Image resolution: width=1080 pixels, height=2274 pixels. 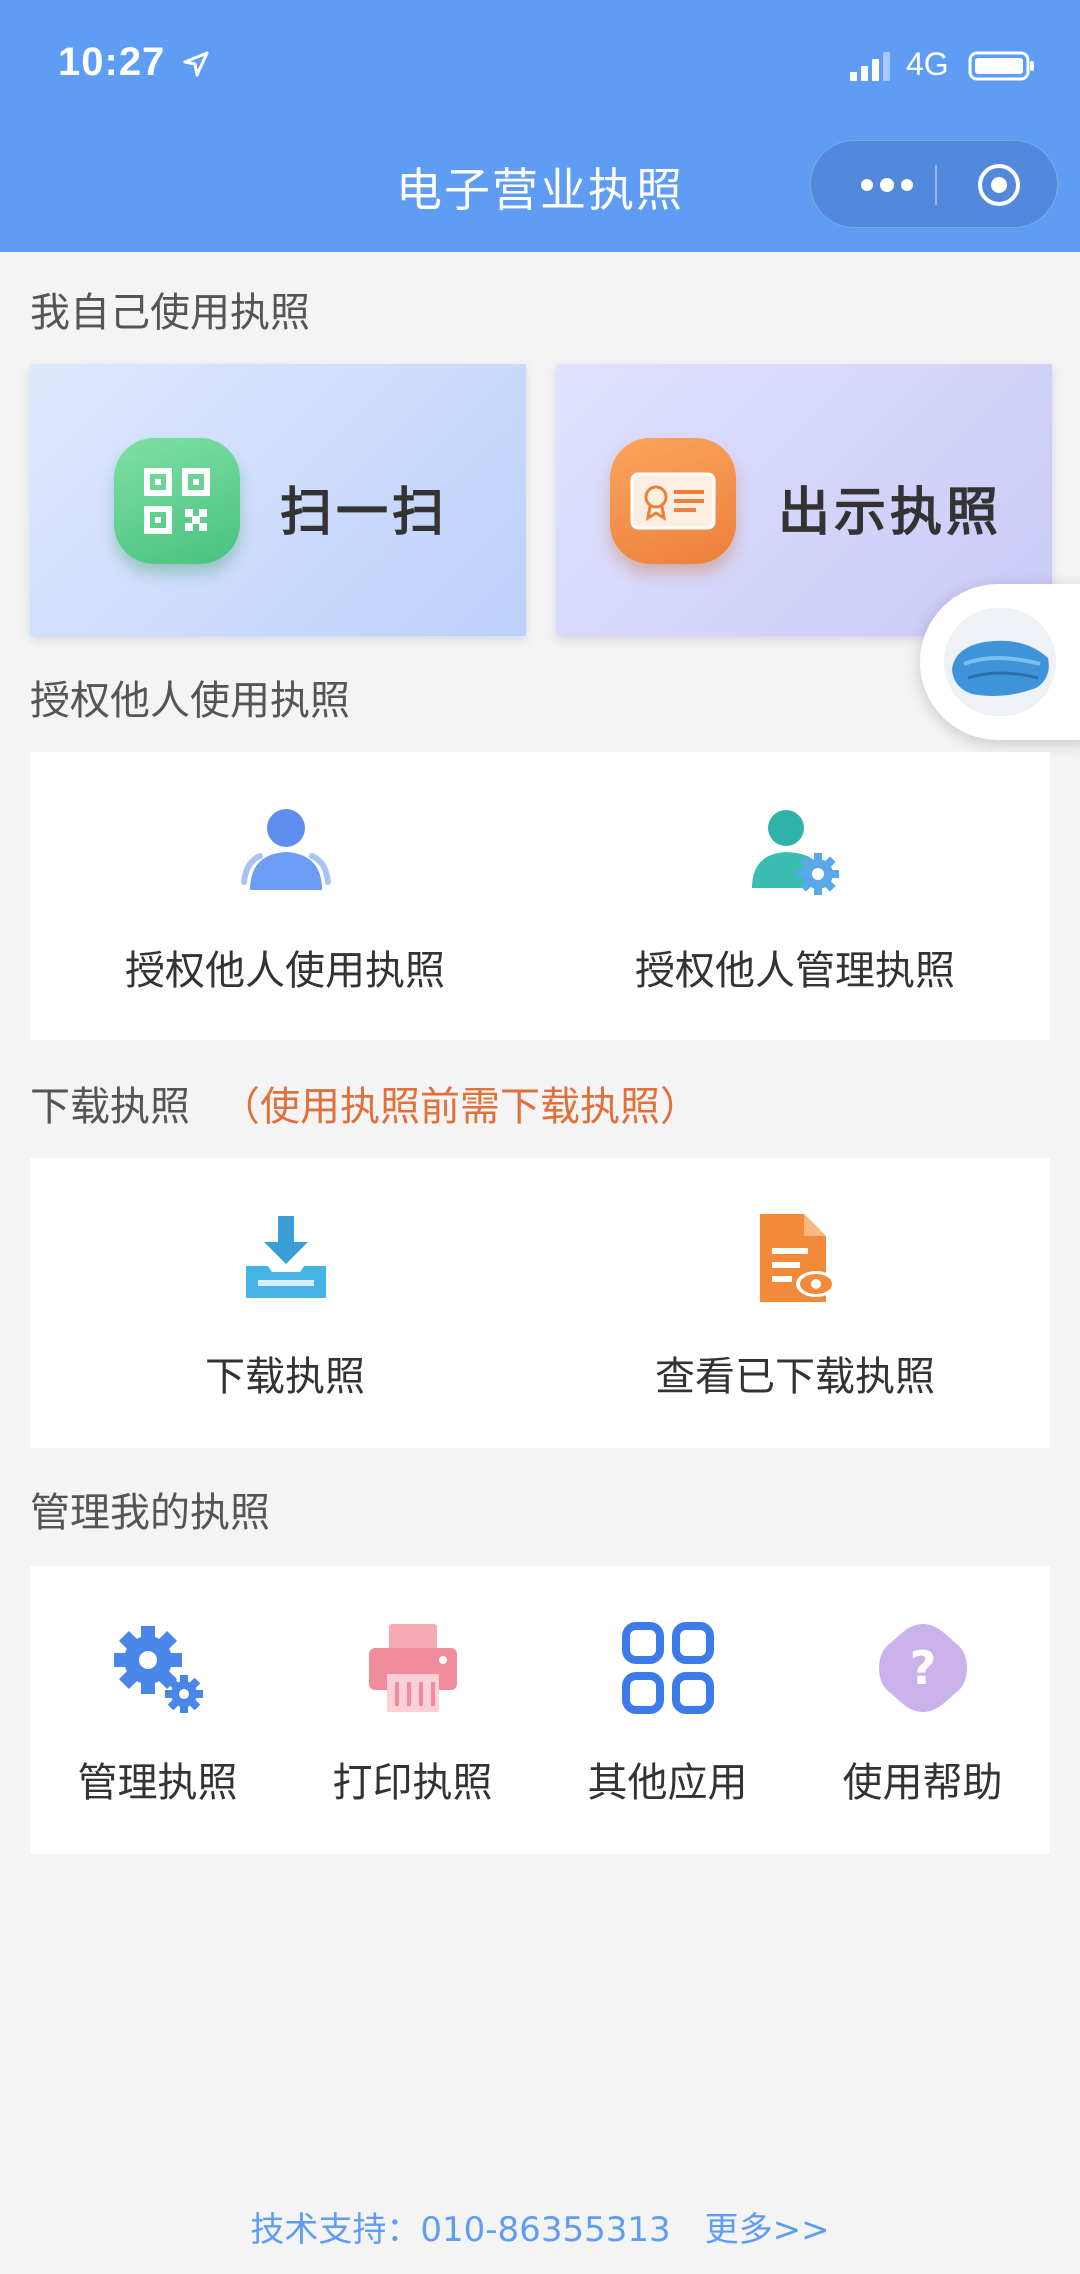 I want to click on download-icon, so click(x=286, y=1257).